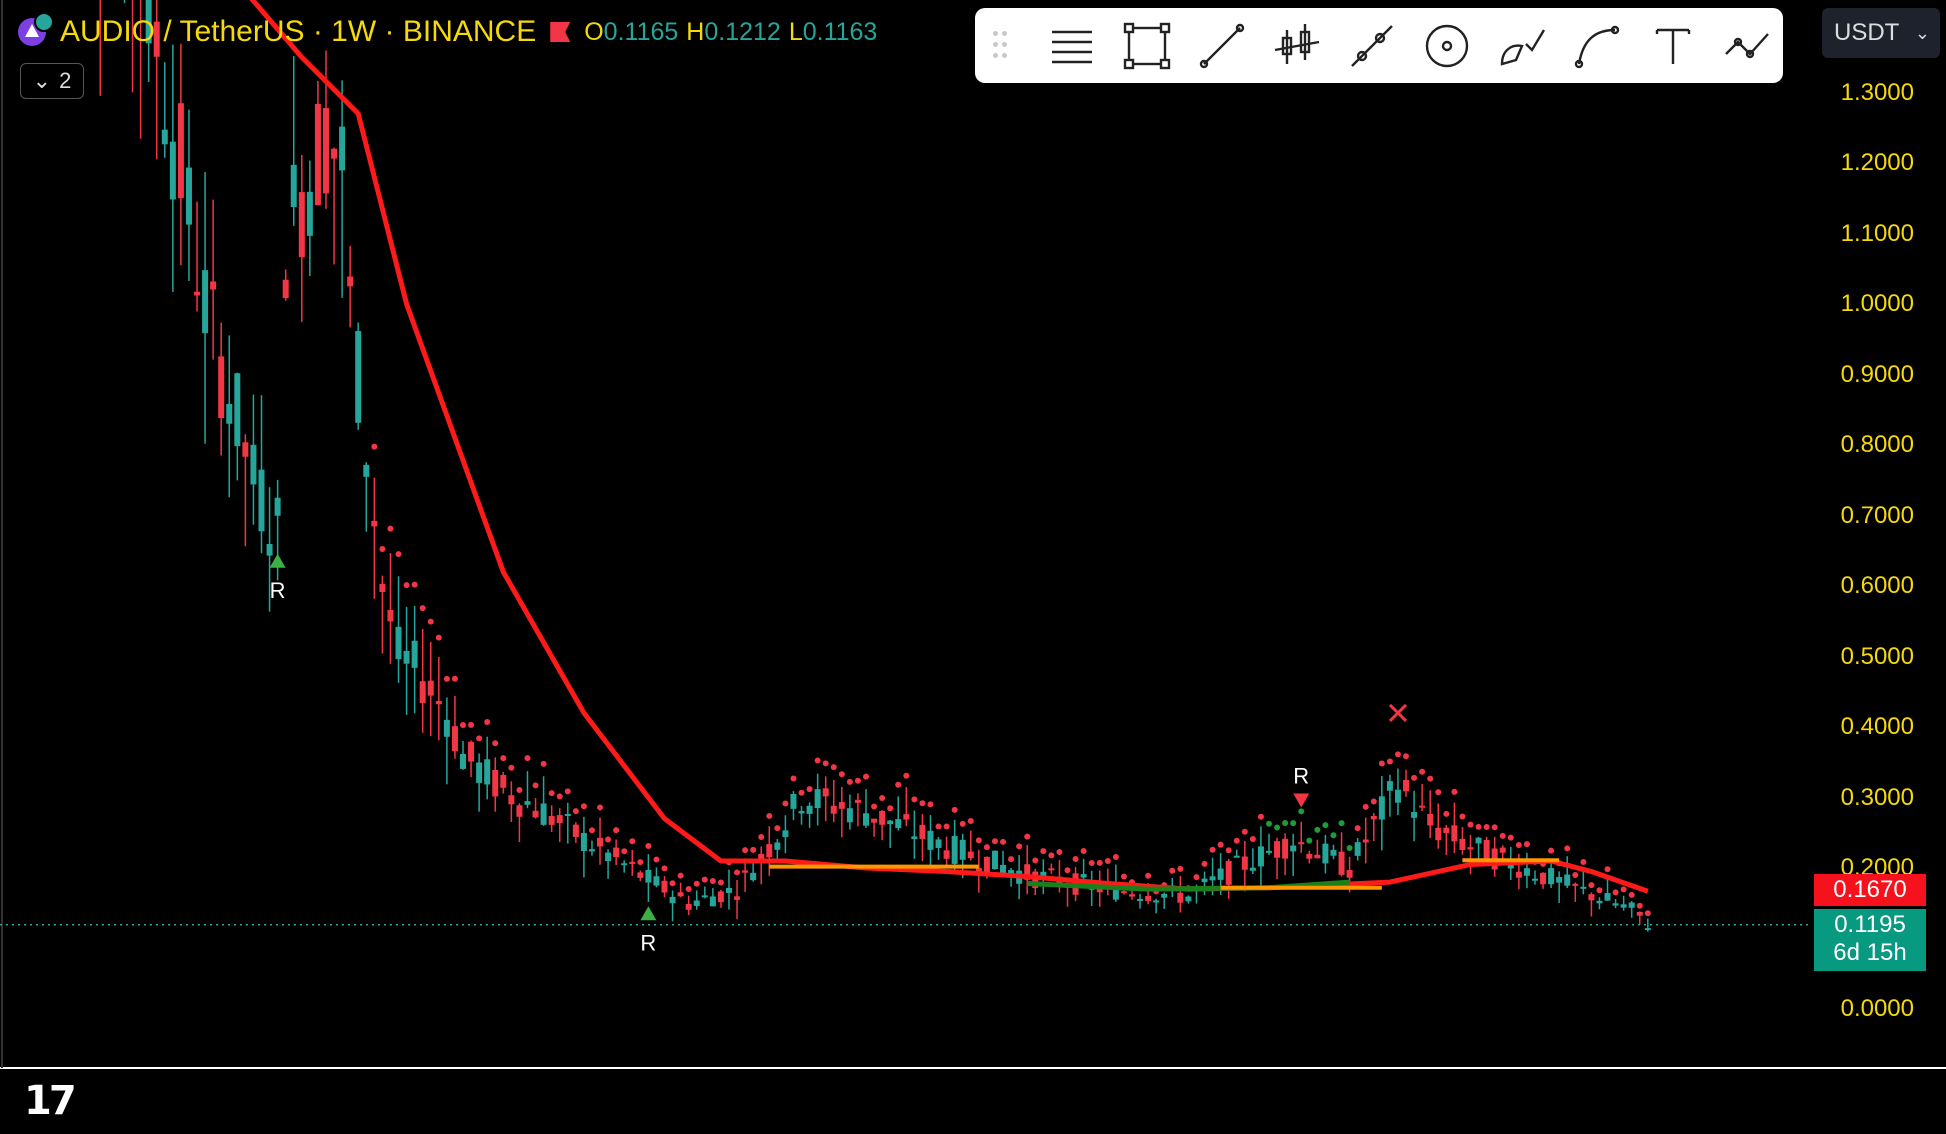 The image size is (1946, 1134). What do you see at coordinates (52, 81) in the screenshot?
I see `indicators-collapse-button: ⌄ 2` at bounding box center [52, 81].